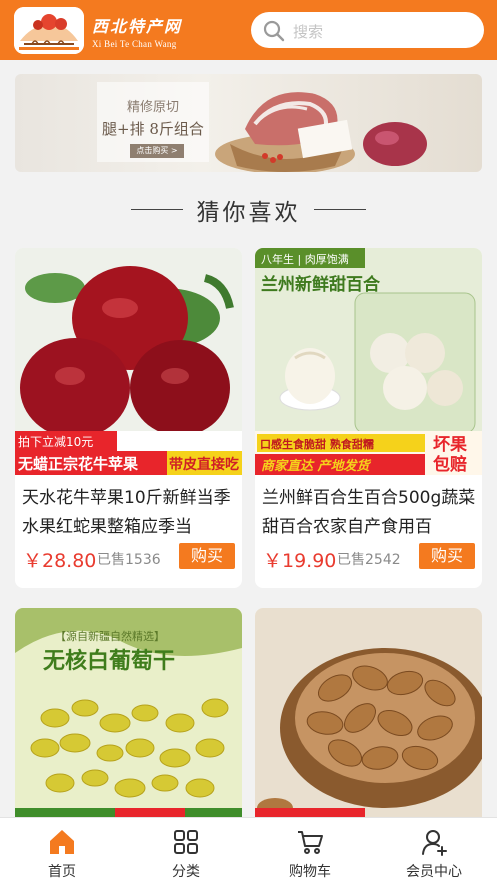 This screenshot has width=497, height=883. Describe the element at coordinates (369, 560) in the screenshot. I see `product-sold-count: 已售2542` at that location.